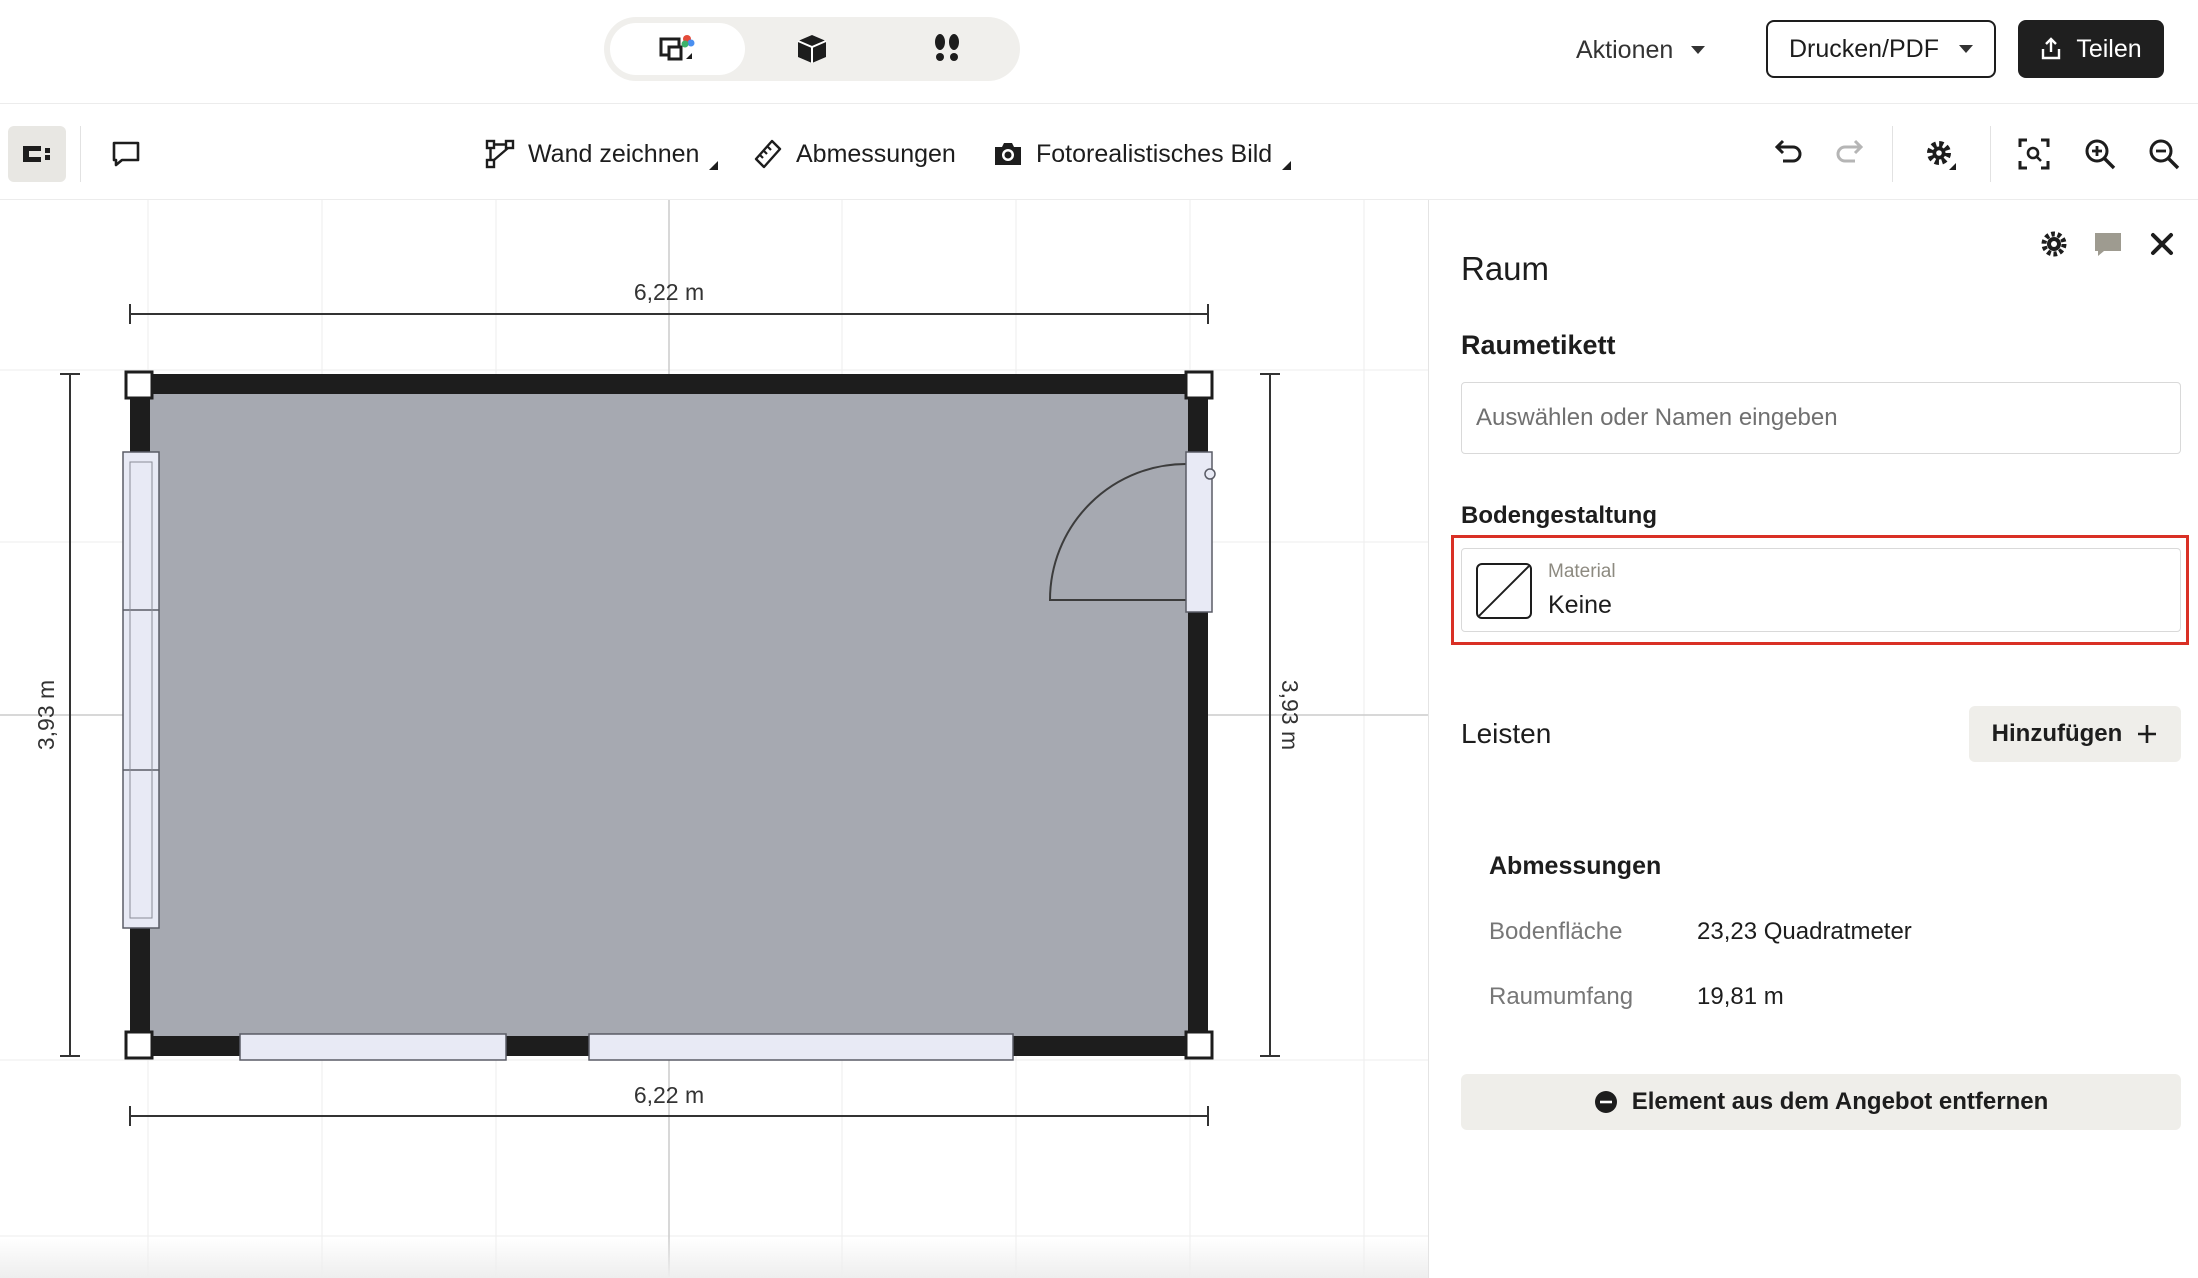 This screenshot has width=2198, height=1278. What do you see at coordinates (1154, 153) in the screenshot?
I see `photoreal-label: Fotorealistisches Bild` at bounding box center [1154, 153].